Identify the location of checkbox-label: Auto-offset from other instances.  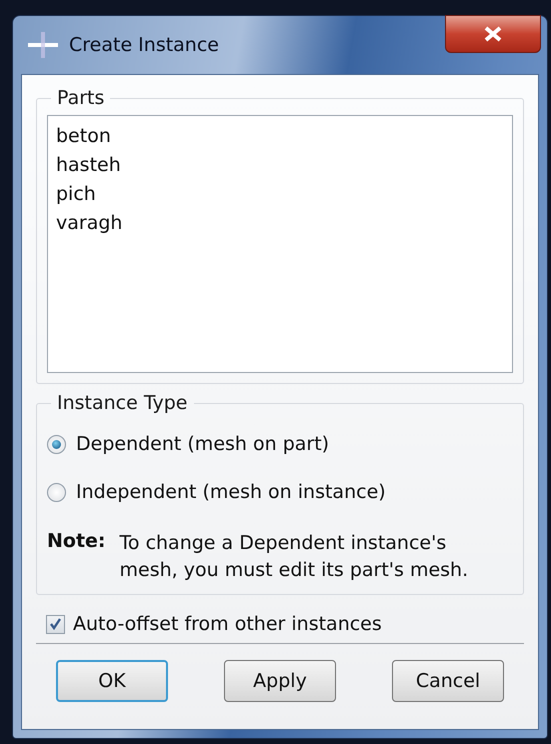
(227, 624).